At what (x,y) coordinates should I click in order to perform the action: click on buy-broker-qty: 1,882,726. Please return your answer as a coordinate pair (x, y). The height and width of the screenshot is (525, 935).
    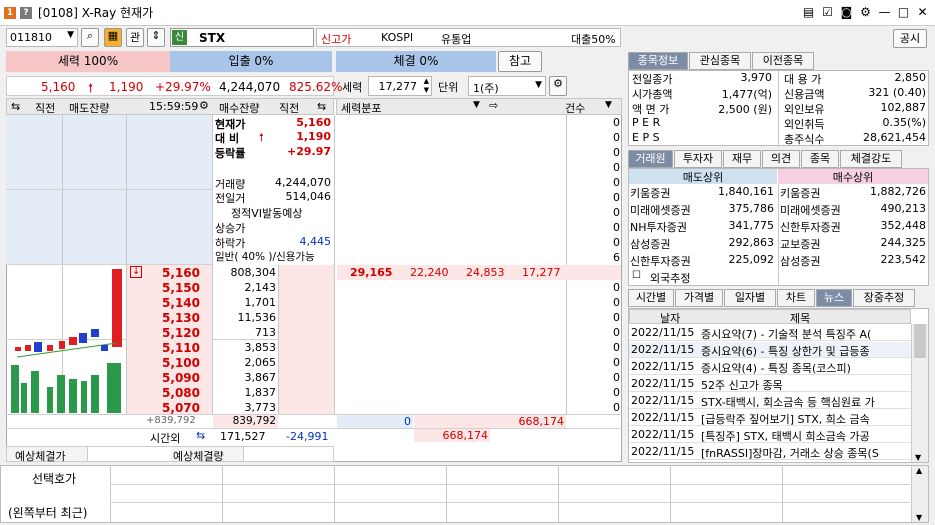
    Looking at the image, I should click on (890, 191).